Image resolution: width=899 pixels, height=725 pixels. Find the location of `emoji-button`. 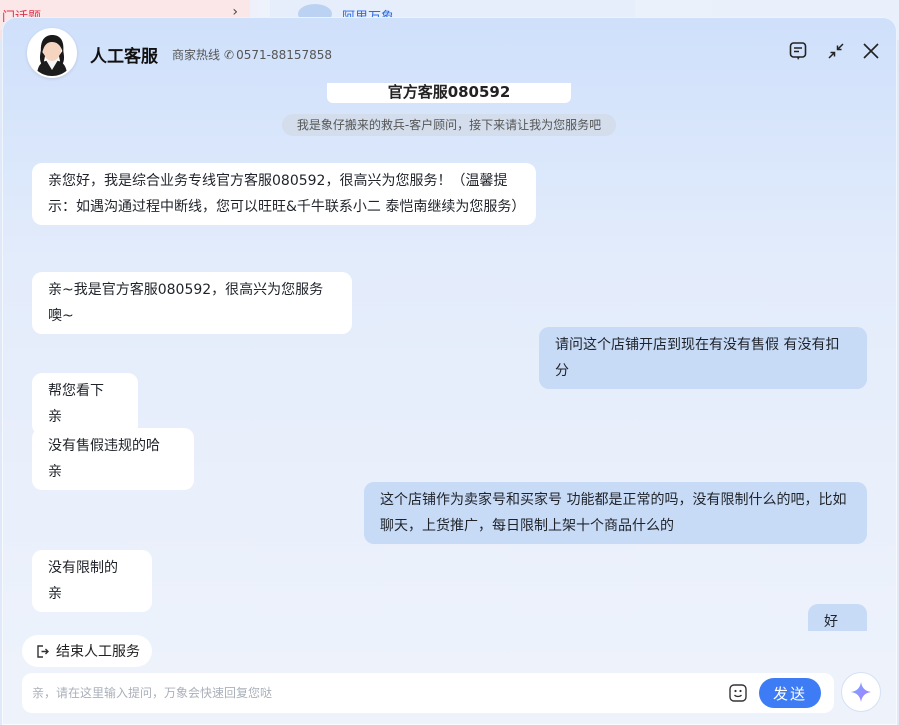

emoji-button is located at coordinates (738, 693).